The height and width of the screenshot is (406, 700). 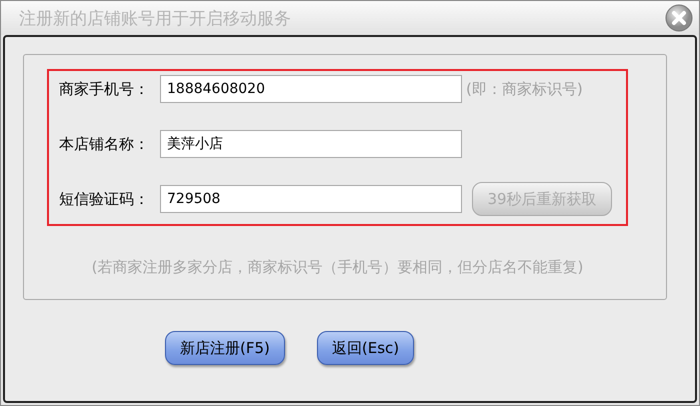 I want to click on input-field: 729508, so click(x=311, y=199).